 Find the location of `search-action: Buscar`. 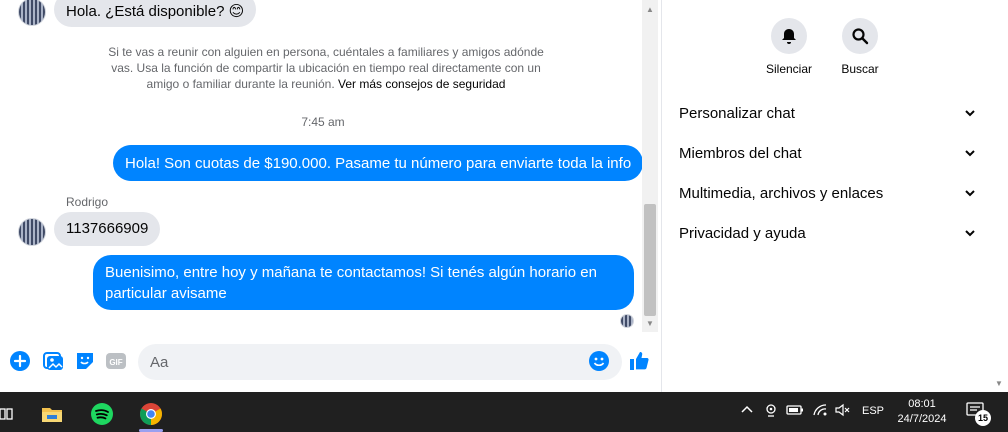

search-action: Buscar is located at coordinates (860, 47).